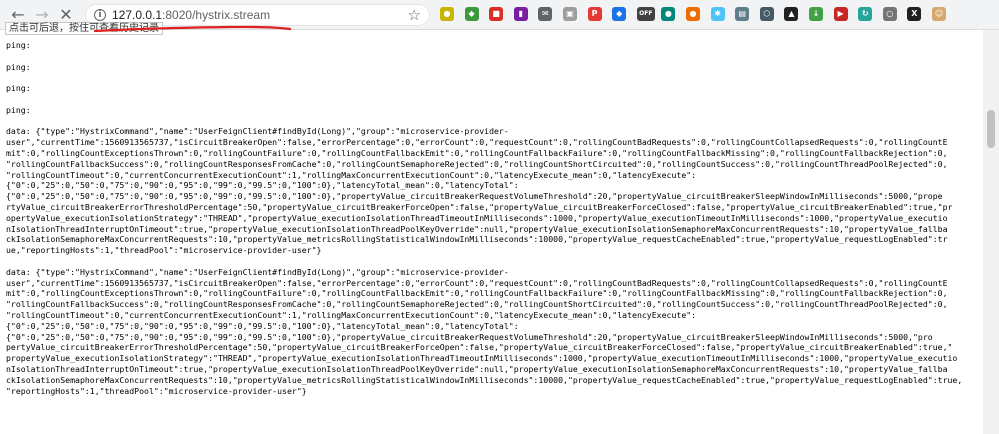 Image resolution: width=999 pixels, height=434 pixels. What do you see at coordinates (991, 232) in the screenshot?
I see `vertical-scrollbar` at bounding box center [991, 232].